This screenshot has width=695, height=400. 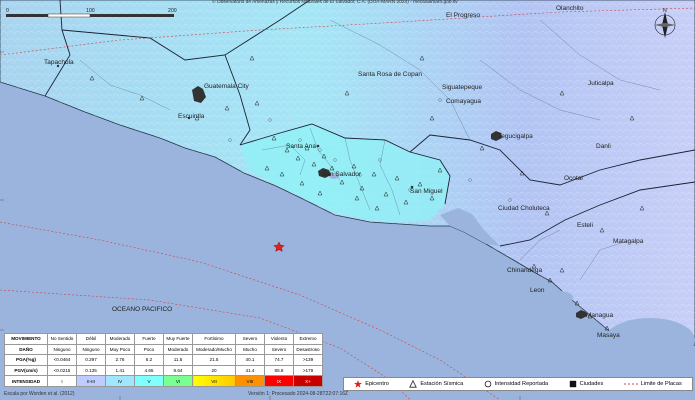 What do you see at coordinates (279, 370) in the screenshot?
I see `table-cell: 85.8` at bounding box center [279, 370].